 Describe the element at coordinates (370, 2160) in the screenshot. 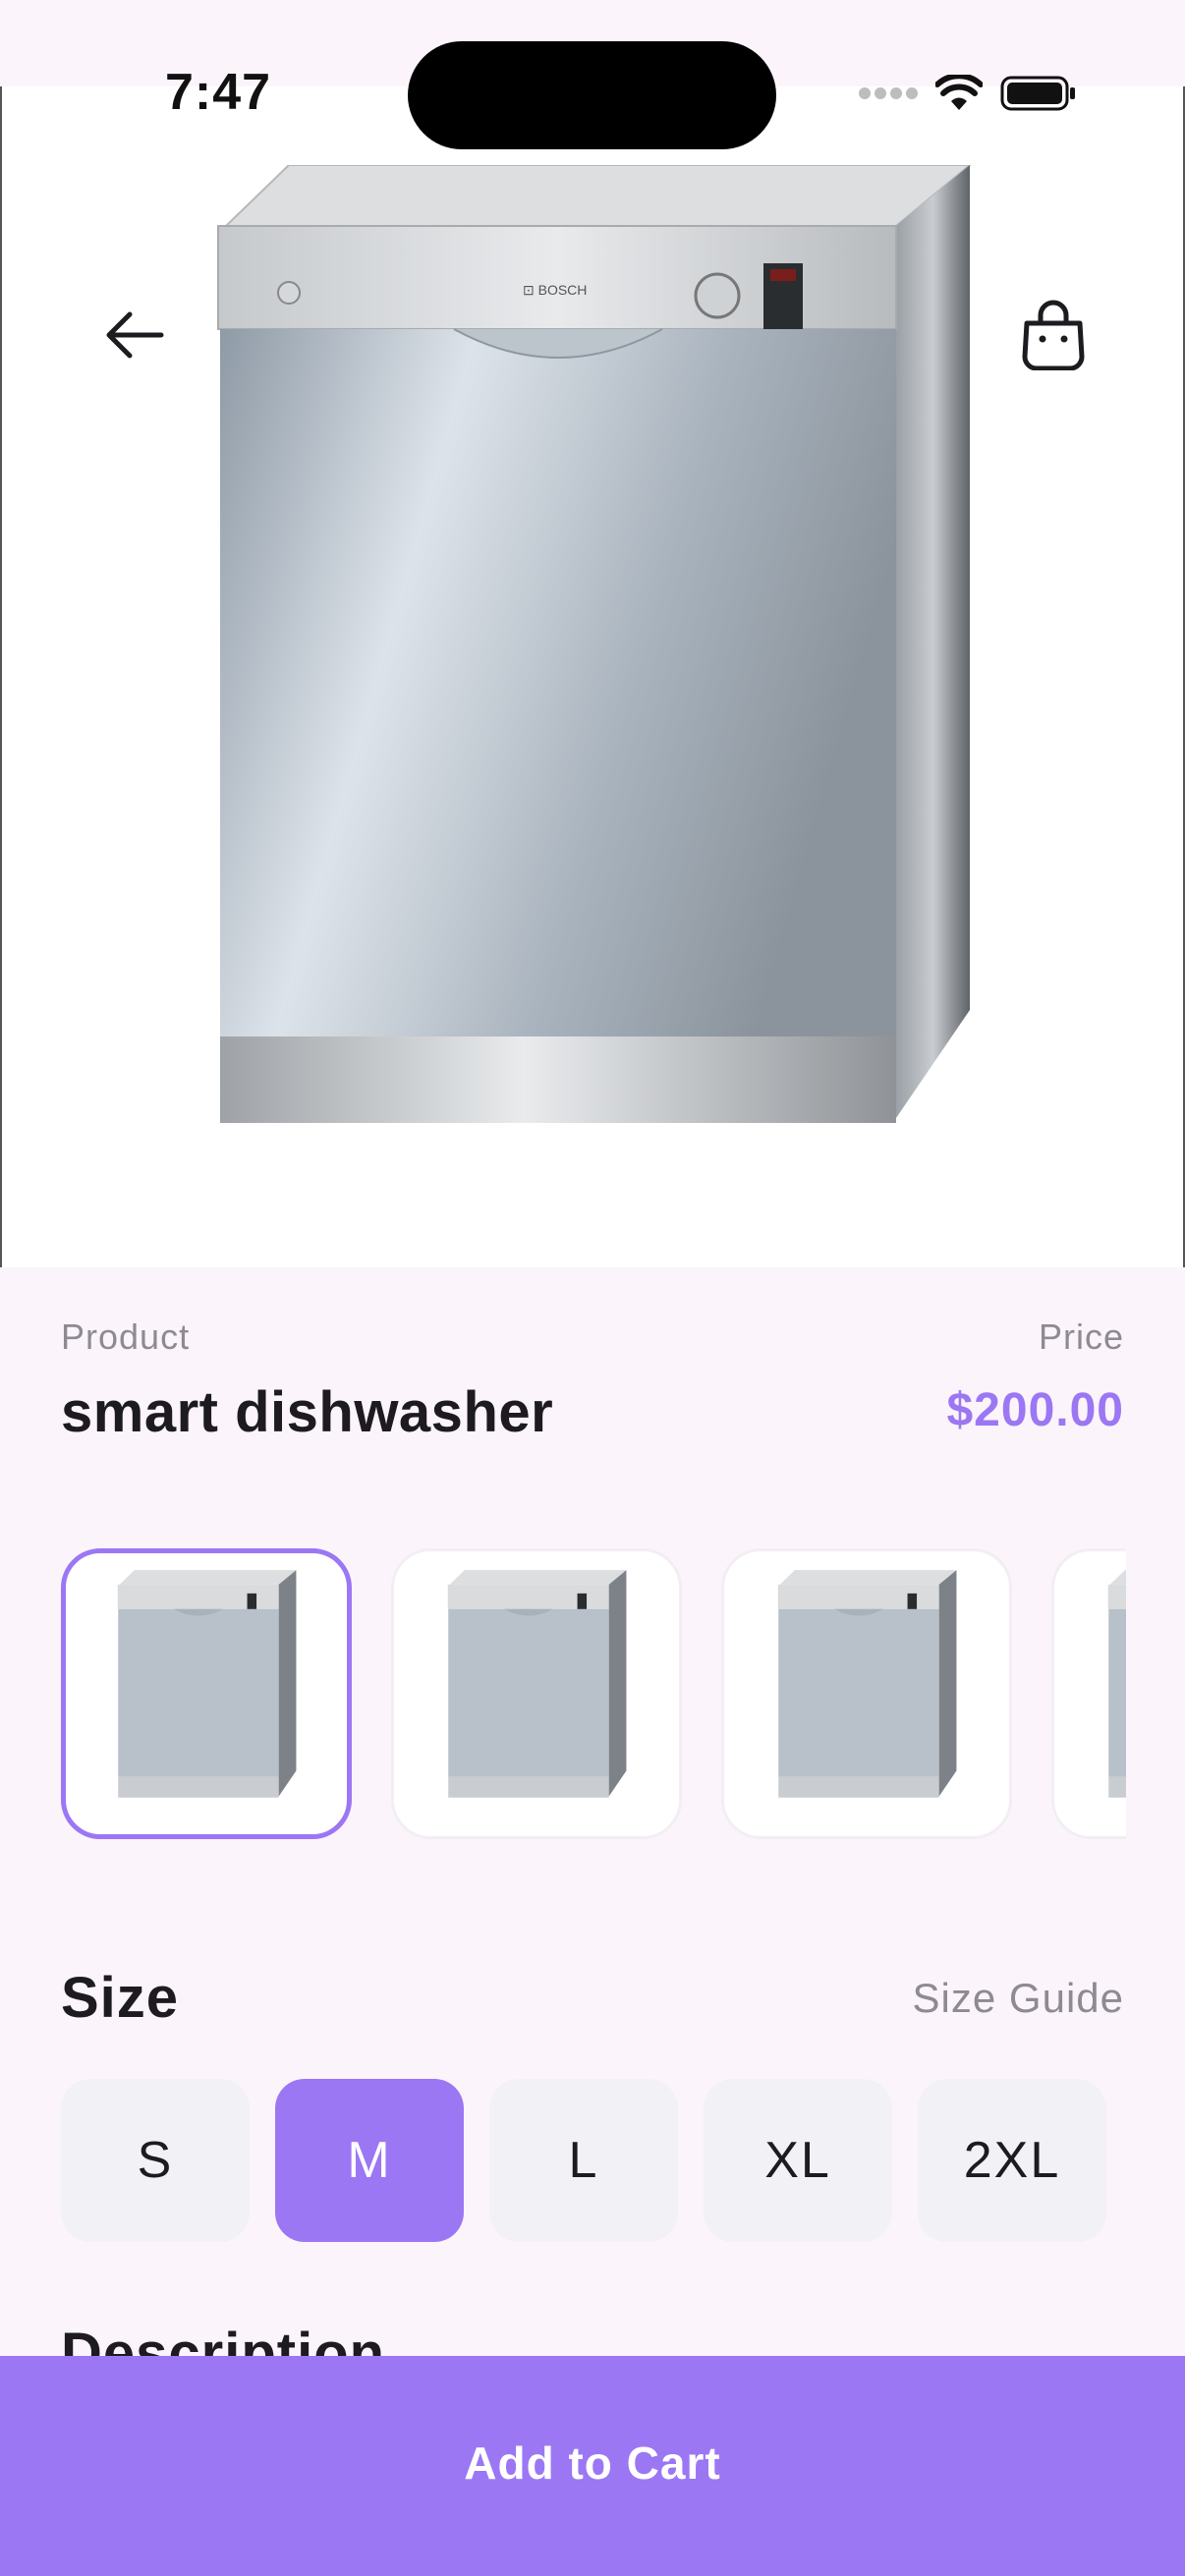

I see `size-option-m: M` at that location.